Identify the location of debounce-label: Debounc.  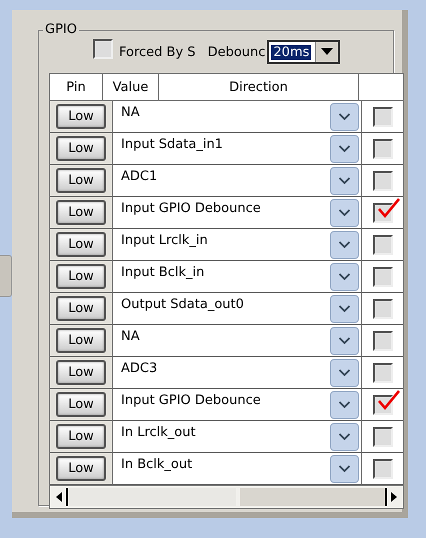
(237, 52).